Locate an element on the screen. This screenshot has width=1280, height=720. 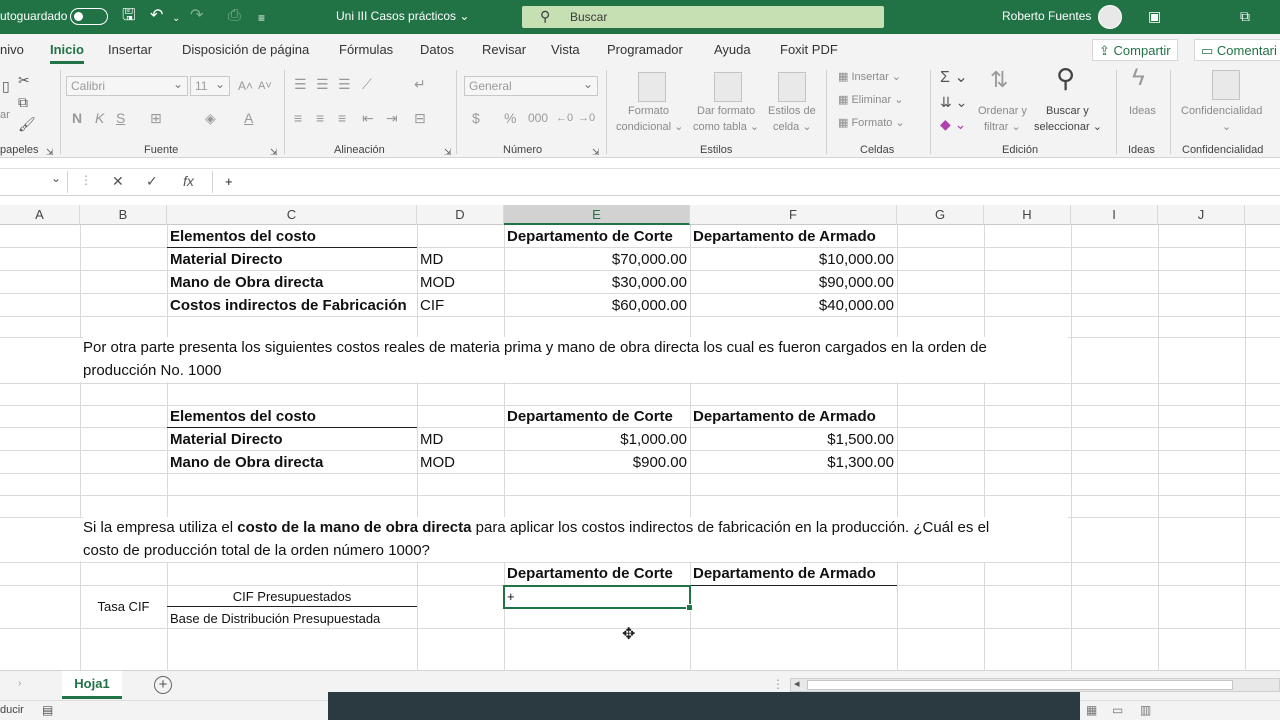
table2-row-label: Mano de Obra directa is located at coordinates (246, 462).